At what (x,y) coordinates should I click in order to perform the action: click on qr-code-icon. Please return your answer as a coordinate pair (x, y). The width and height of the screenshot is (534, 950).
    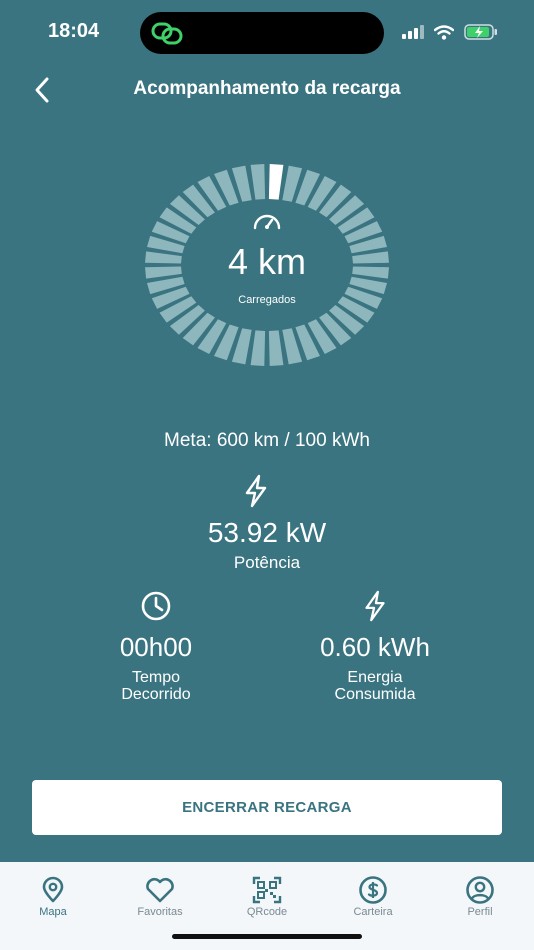
    Looking at the image, I should click on (267, 890).